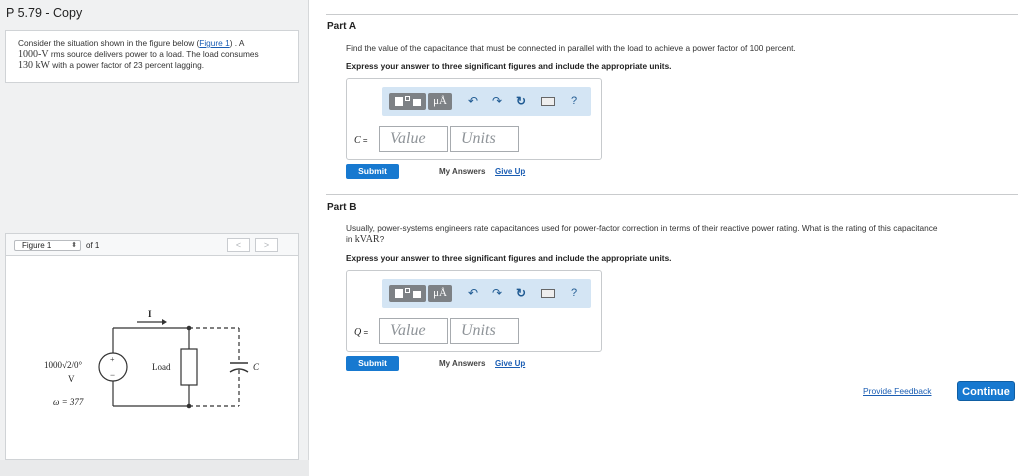 The width and height of the screenshot is (1024, 476). What do you see at coordinates (150, 314) in the screenshot?
I see `current-label: I` at bounding box center [150, 314].